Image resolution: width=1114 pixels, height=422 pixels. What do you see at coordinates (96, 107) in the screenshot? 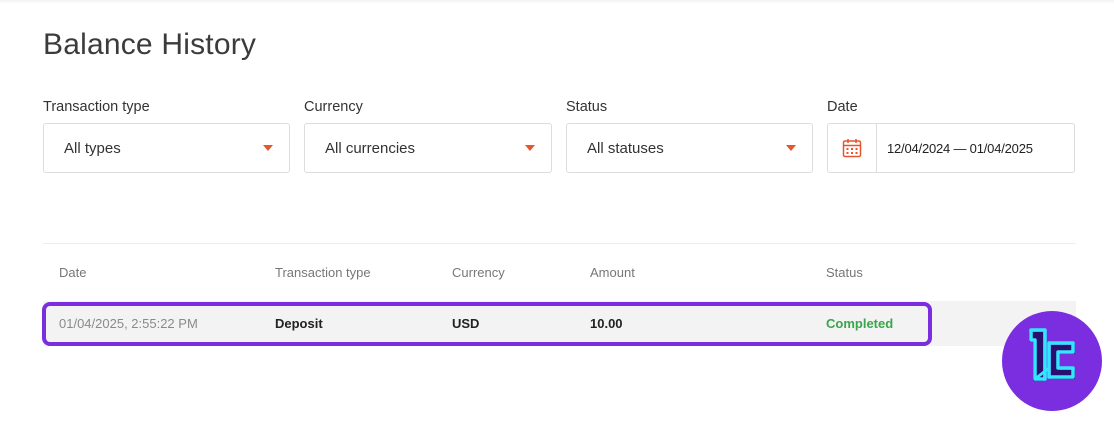
I see `filter-label: Transaction type` at bounding box center [96, 107].